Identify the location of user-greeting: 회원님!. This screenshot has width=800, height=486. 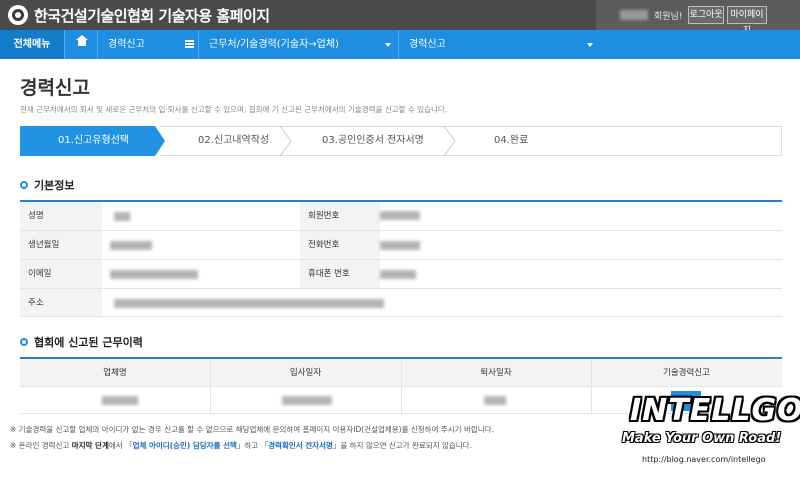
(668, 17).